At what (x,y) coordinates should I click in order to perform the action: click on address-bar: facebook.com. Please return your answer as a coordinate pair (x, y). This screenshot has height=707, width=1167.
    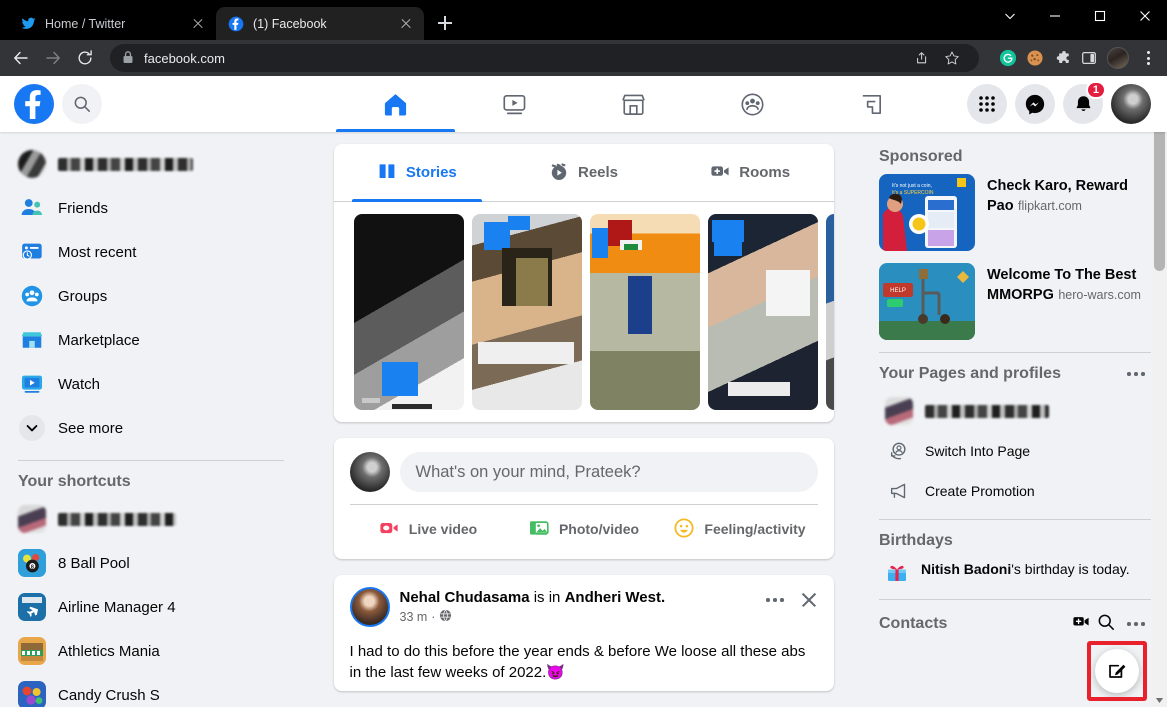
    Looking at the image, I should click on (544, 58).